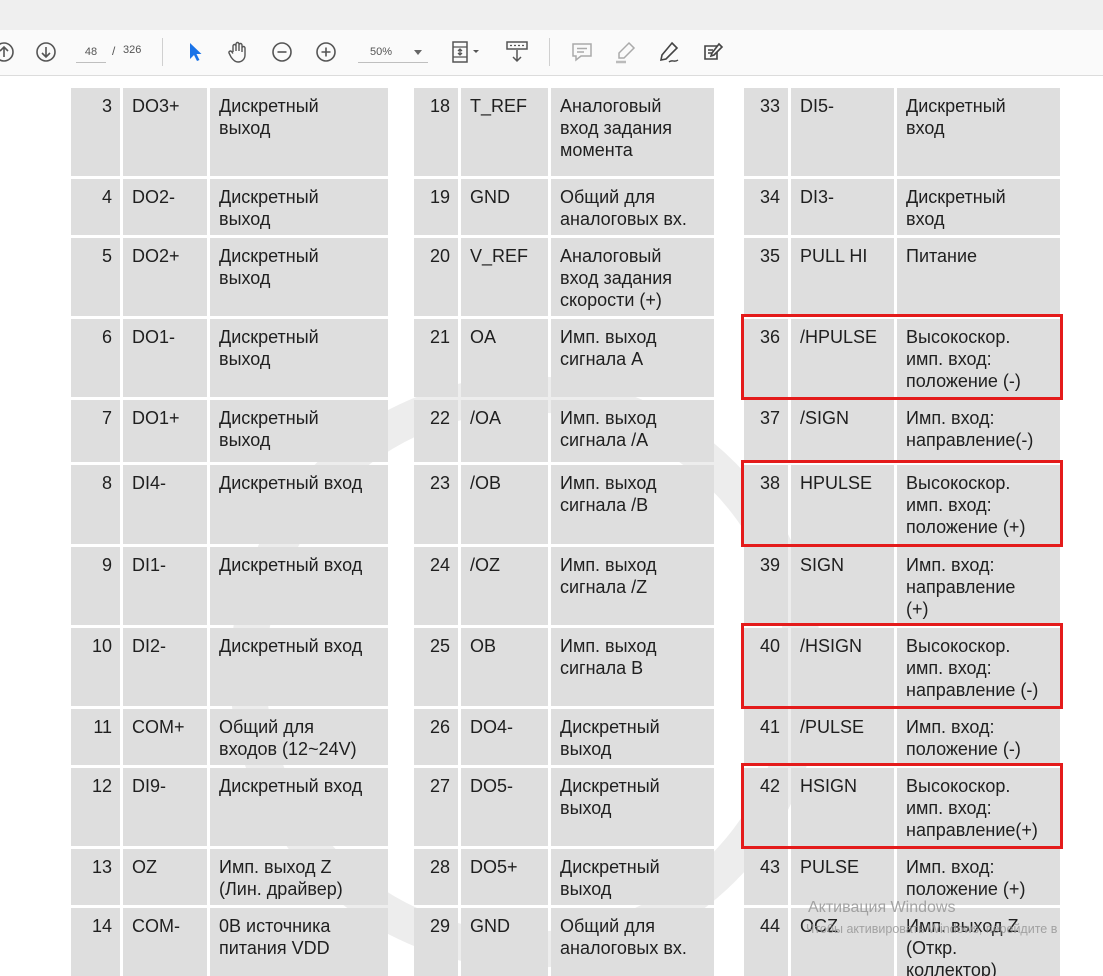  I want to click on pin-number-cell: 20, so click(436, 277).